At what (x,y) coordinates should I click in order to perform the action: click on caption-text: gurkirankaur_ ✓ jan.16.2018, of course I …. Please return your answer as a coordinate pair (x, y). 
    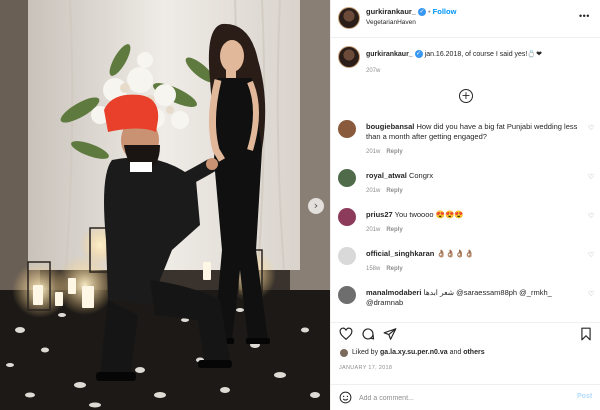
    Looking at the image, I should click on (480, 54).